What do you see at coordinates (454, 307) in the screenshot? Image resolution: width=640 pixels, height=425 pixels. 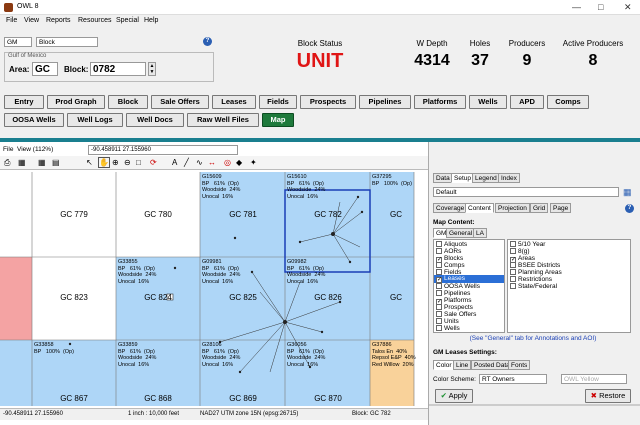 I see `list-item: Prospects` at bounding box center [454, 307].